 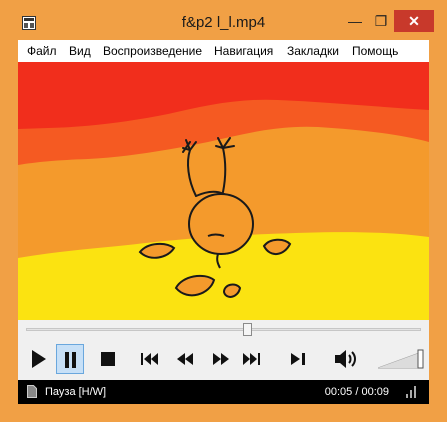 I want to click on maximize-icon: ❐, so click(x=381, y=21).